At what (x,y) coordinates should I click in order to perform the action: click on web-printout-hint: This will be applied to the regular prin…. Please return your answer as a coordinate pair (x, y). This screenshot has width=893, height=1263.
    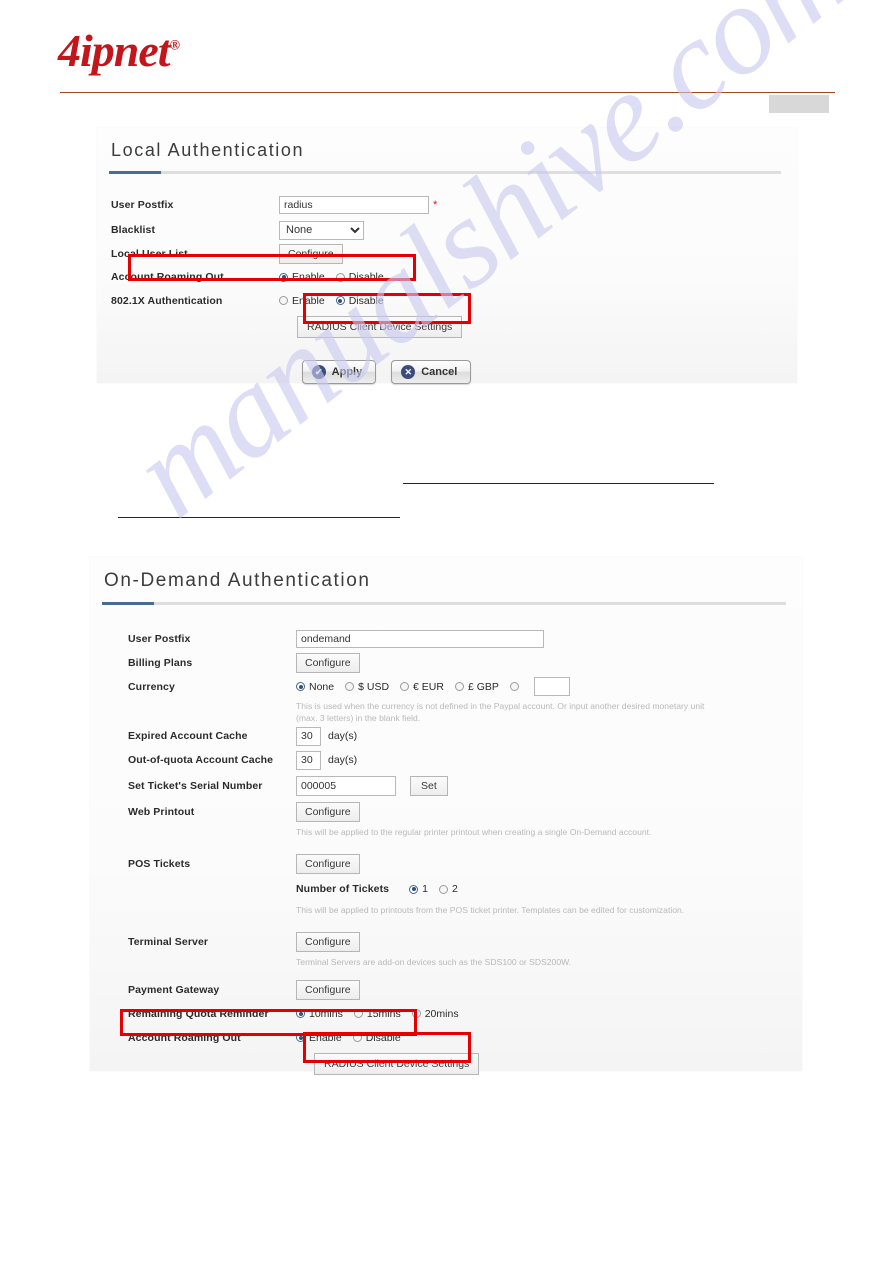
    Looking at the image, I should click on (474, 832).